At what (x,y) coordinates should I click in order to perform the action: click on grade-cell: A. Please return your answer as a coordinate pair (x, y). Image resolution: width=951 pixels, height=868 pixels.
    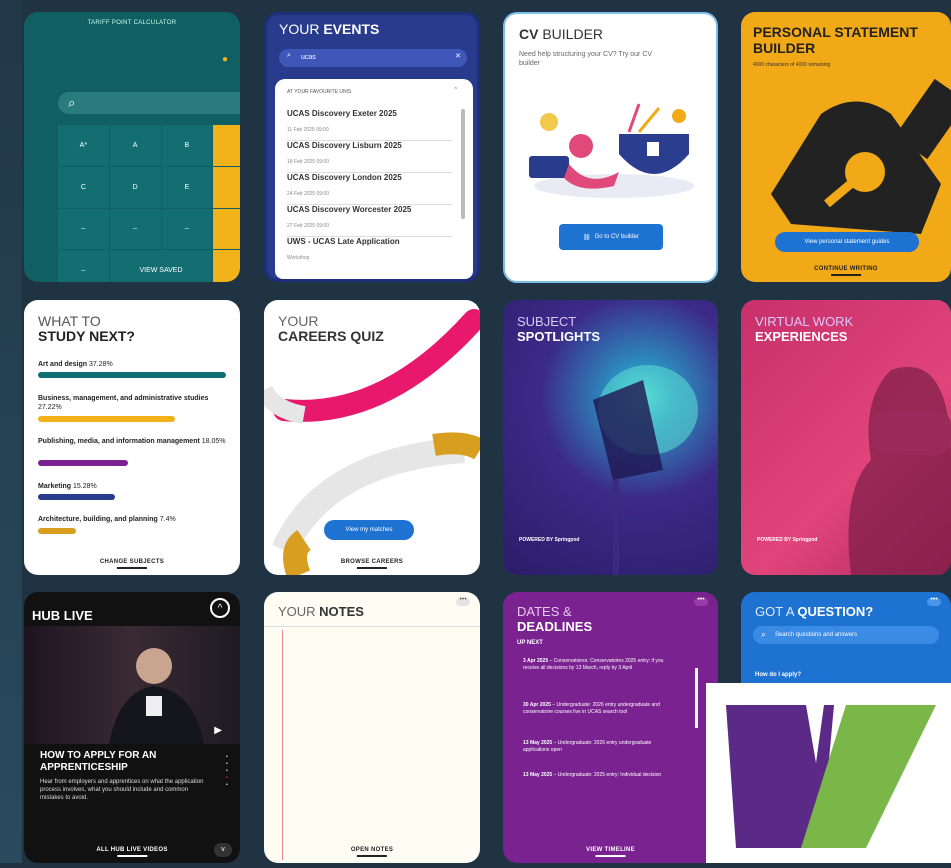
    Looking at the image, I should click on (135, 145).